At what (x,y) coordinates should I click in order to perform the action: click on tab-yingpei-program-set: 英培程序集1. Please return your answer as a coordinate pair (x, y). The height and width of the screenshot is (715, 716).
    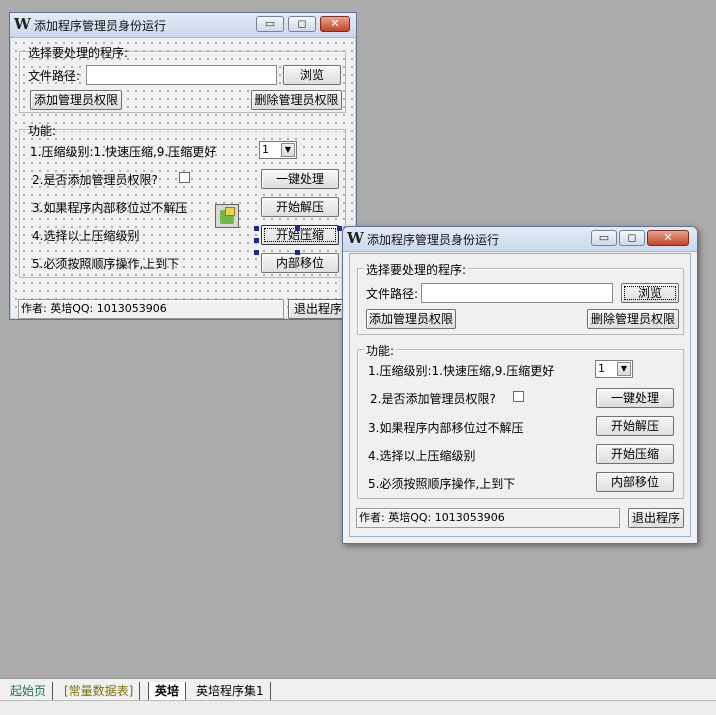
    Looking at the image, I should click on (230, 691).